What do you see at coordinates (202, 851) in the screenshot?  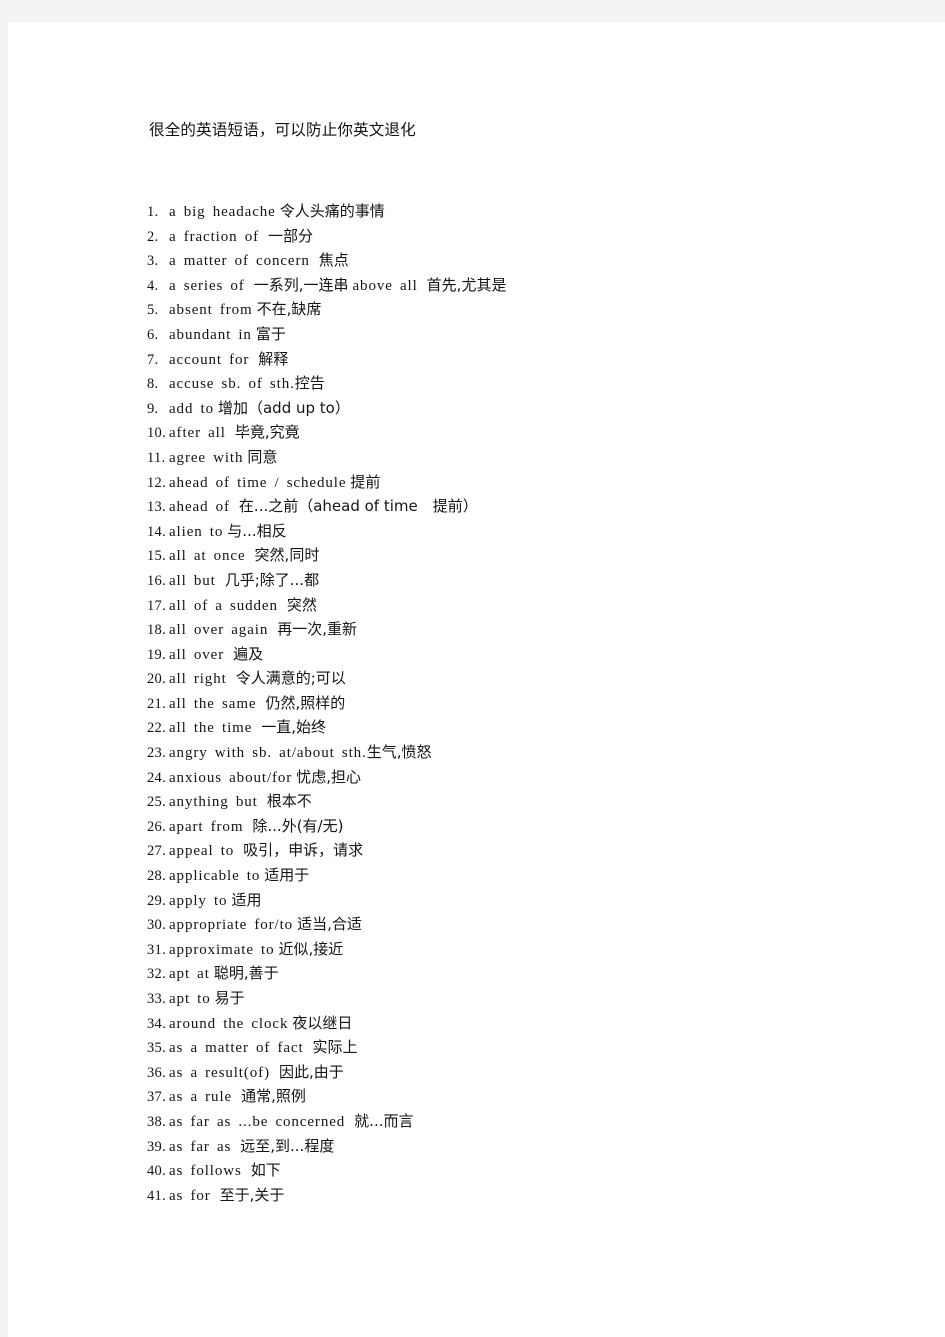 I see `phrase-english: appeal to` at bounding box center [202, 851].